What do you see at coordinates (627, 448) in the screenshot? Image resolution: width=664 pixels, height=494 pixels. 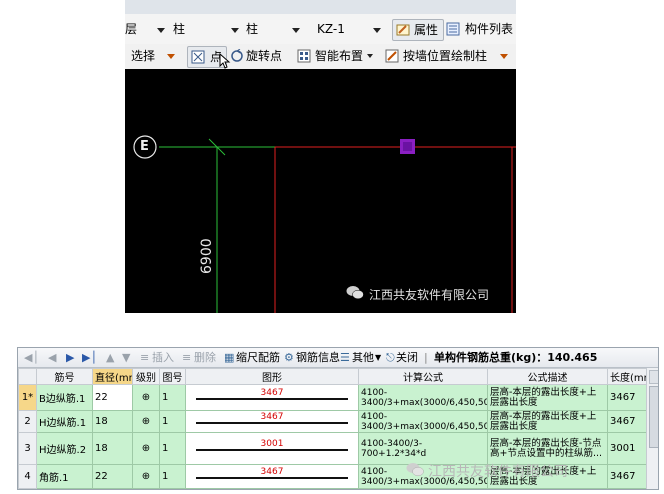 I see `cell-length: 3001` at bounding box center [627, 448].